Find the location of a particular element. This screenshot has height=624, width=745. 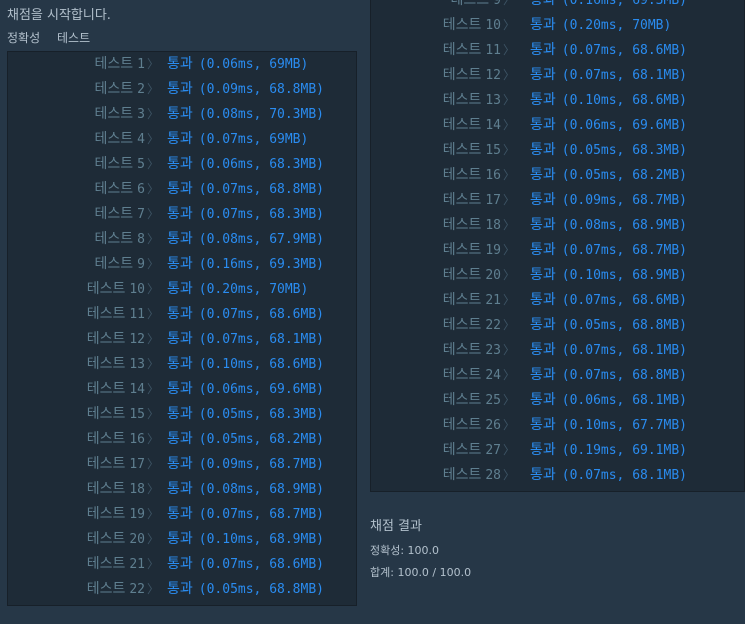

test-label: 테스트 15 is located at coordinates (472, 150).